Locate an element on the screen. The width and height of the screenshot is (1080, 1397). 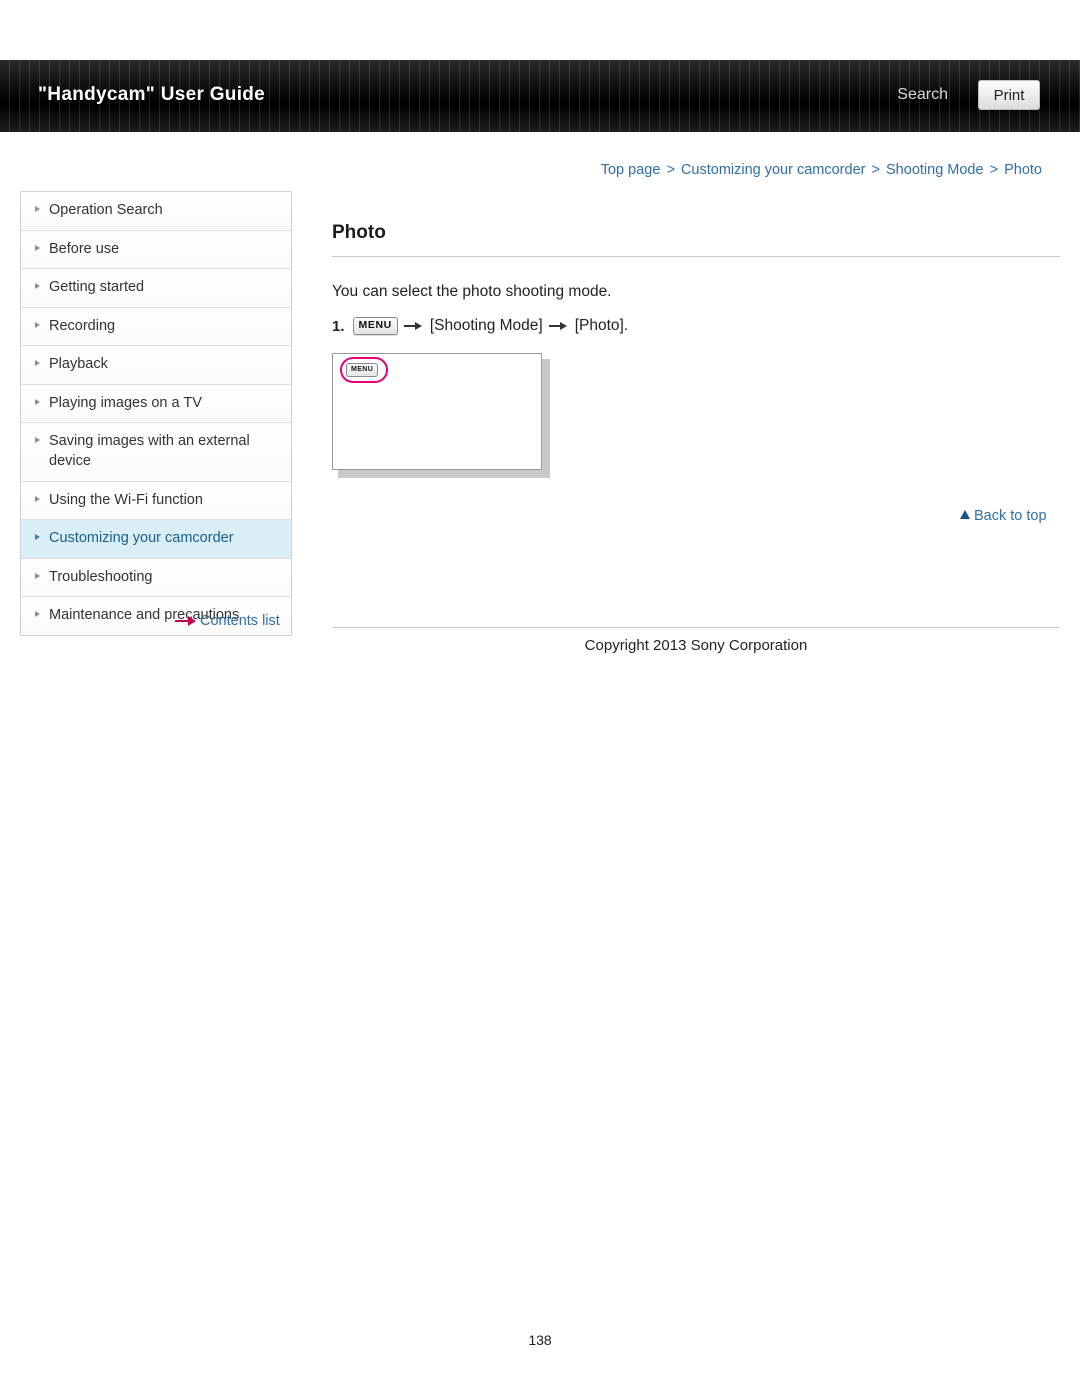
copyright-text: Copyright 2013 Sony Corporation is located at coordinates (696, 645).